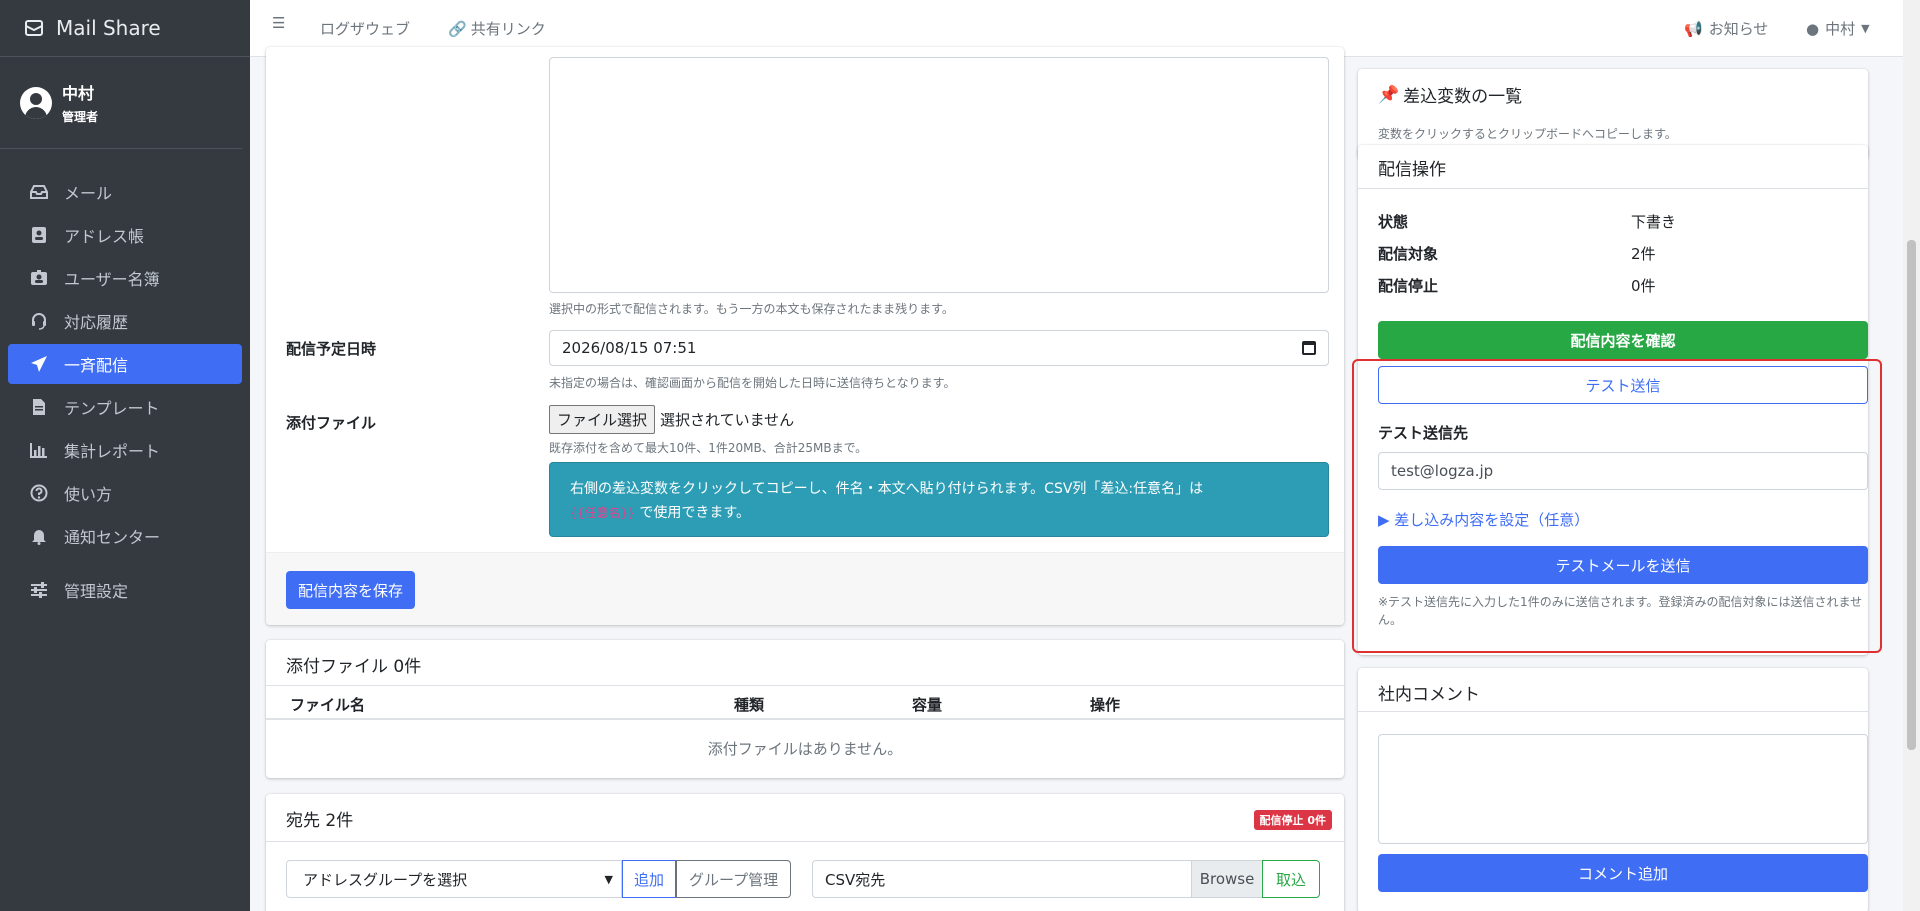 This screenshot has width=1920, height=911. What do you see at coordinates (602, 419) in the screenshot?
I see `file-select-button: ファイル選択` at bounding box center [602, 419].